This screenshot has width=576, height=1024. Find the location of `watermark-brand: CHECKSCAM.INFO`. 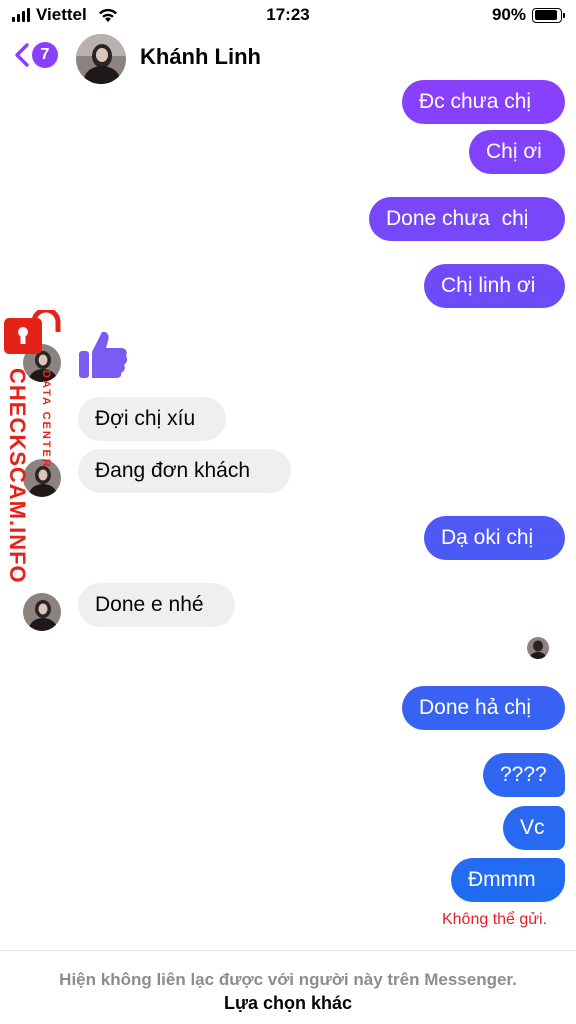

watermark-brand: CHECKSCAM.INFO is located at coordinates (17, 476).